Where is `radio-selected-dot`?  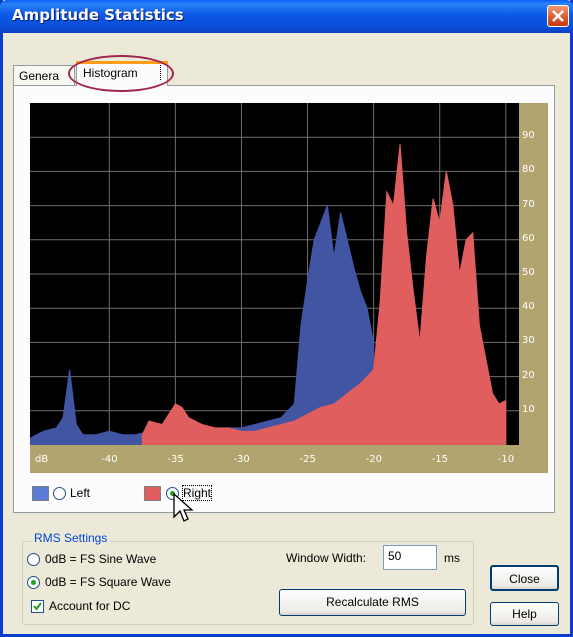 radio-selected-dot is located at coordinates (33, 582).